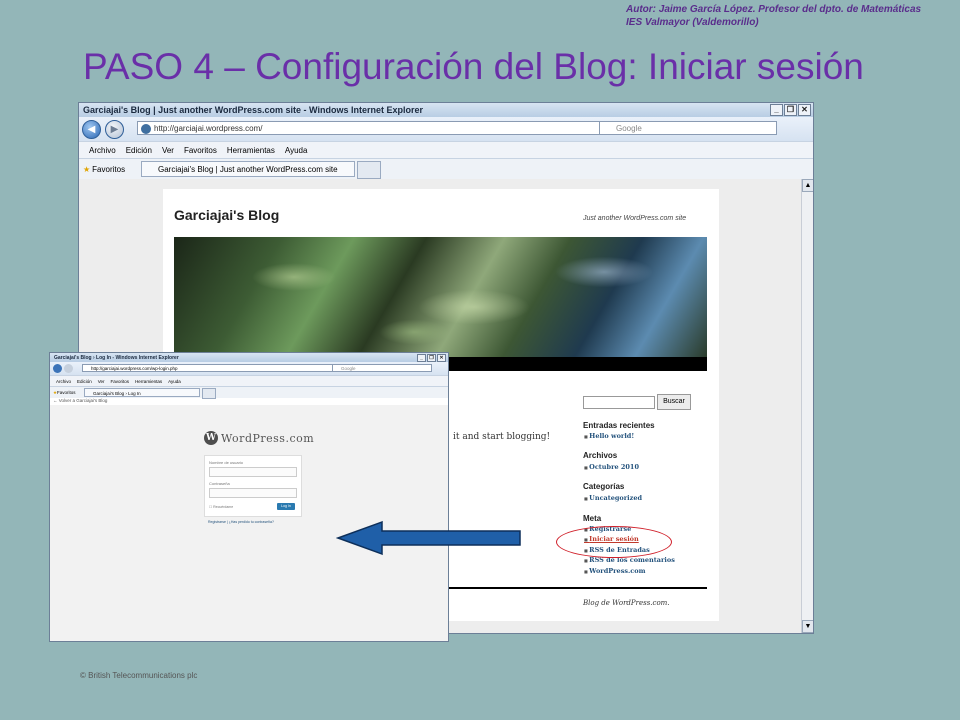  What do you see at coordinates (382, 368) in the screenshot?
I see `login-search-input: Google` at bounding box center [382, 368].